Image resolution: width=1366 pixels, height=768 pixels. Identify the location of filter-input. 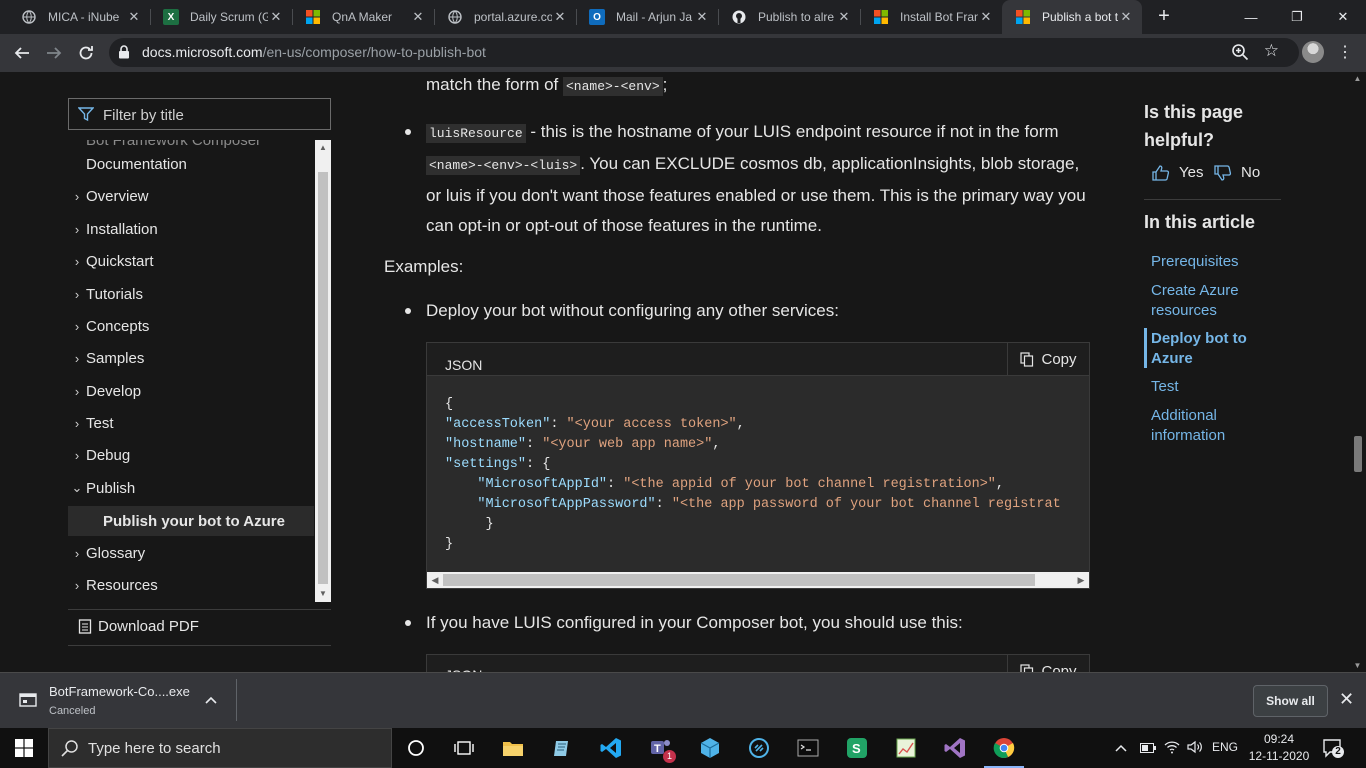
(213, 115).